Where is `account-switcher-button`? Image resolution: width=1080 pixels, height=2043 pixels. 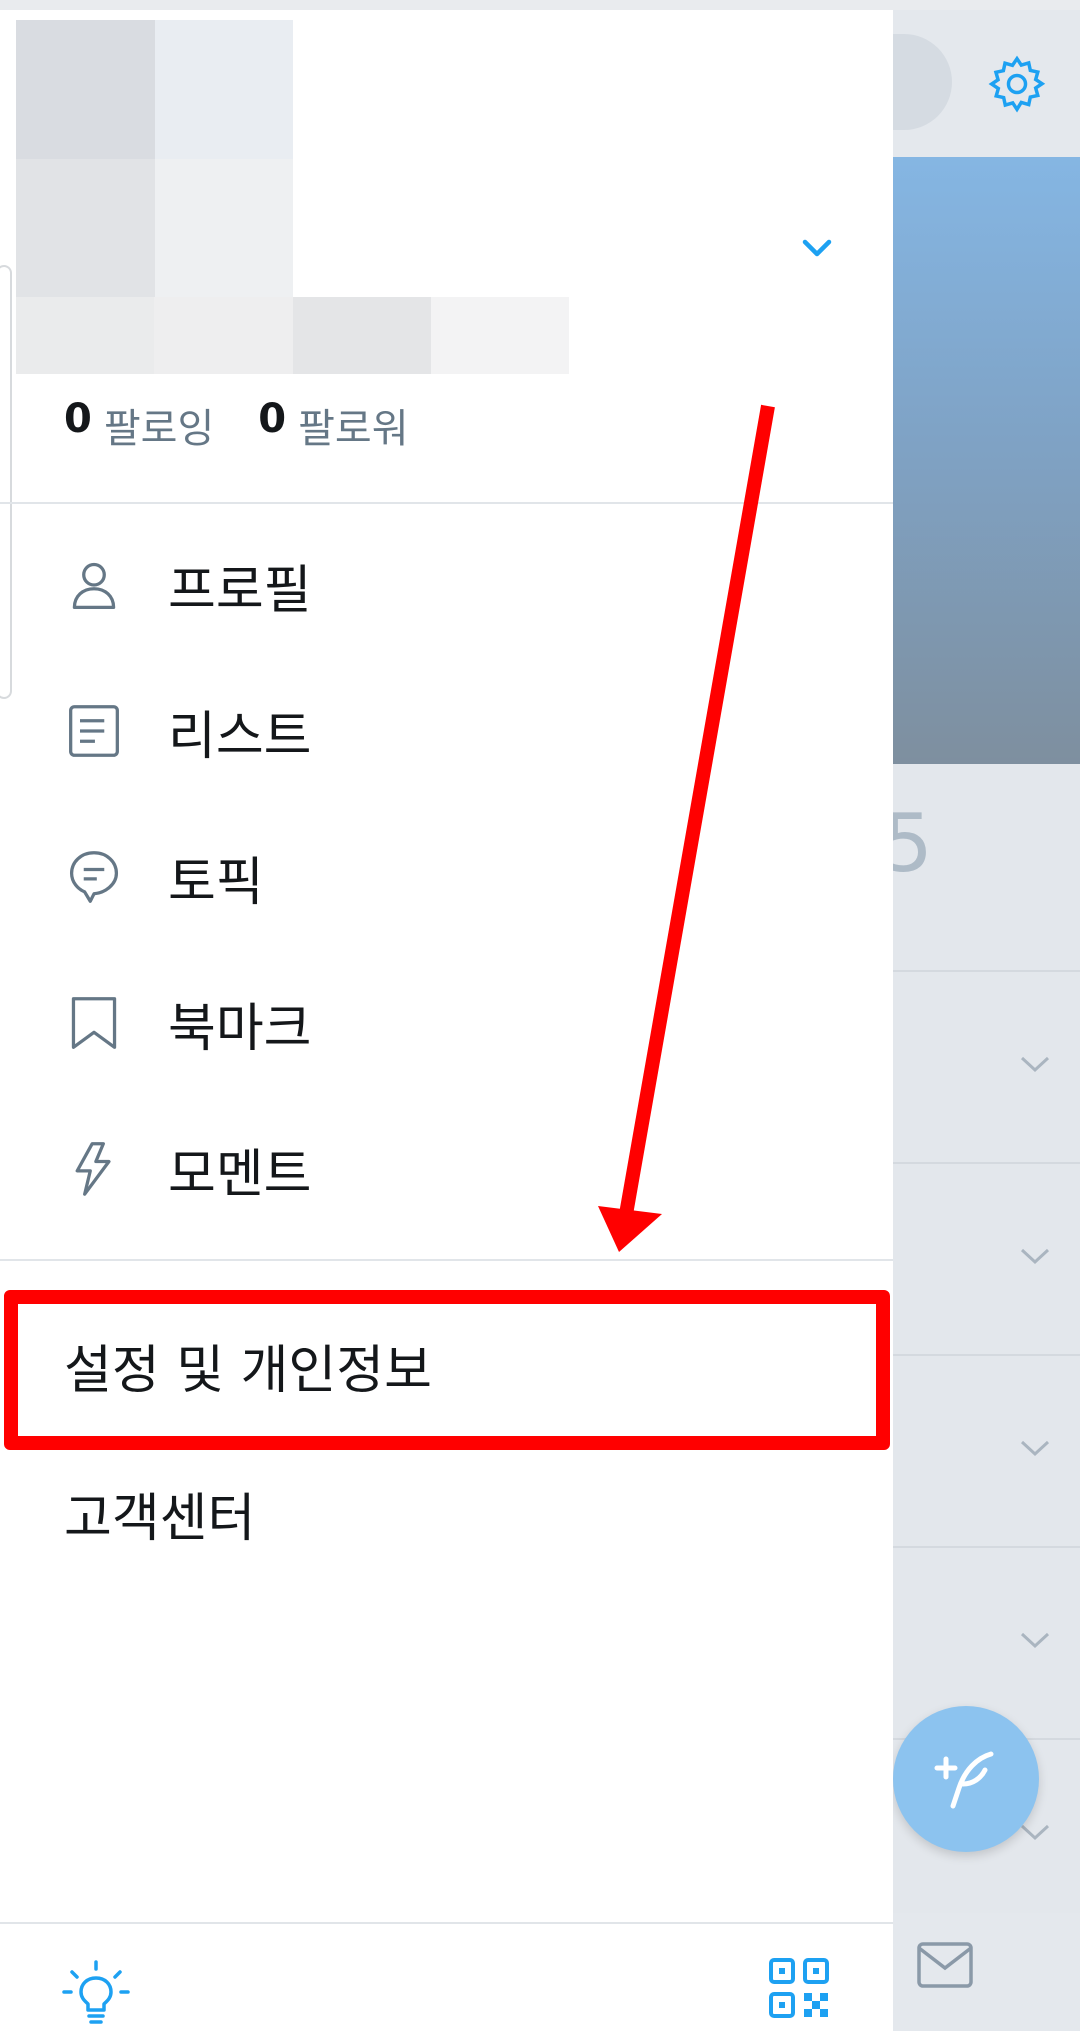
account-switcher-button is located at coordinates (817, 248).